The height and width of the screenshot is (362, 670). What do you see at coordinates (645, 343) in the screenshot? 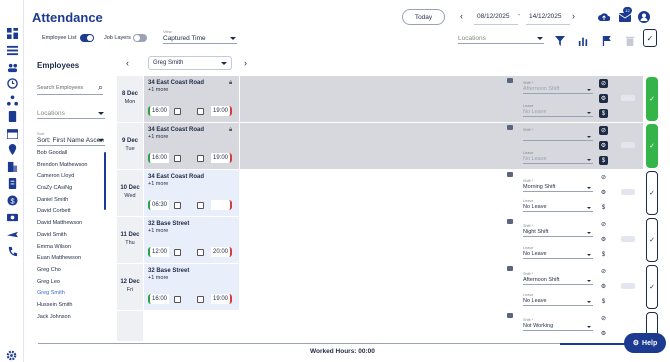
I see `help-button: ⚙ Help` at bounding box center [645, 343].